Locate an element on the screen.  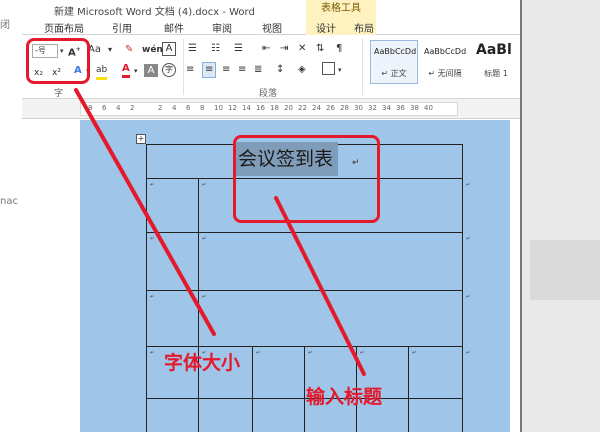
title-annotation: 输入标题 is located at coordinates (344, 397).